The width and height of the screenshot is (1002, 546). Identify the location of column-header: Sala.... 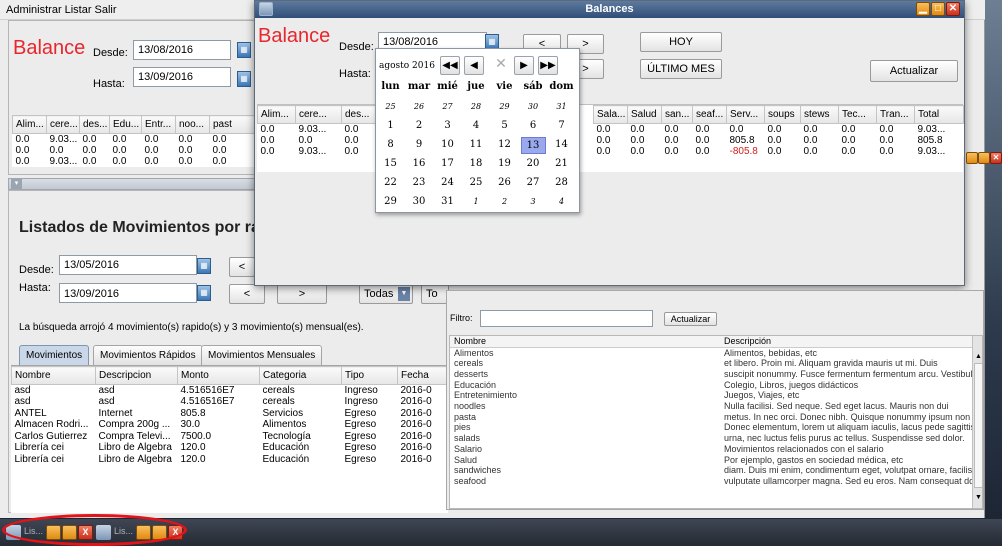
(610, 114).